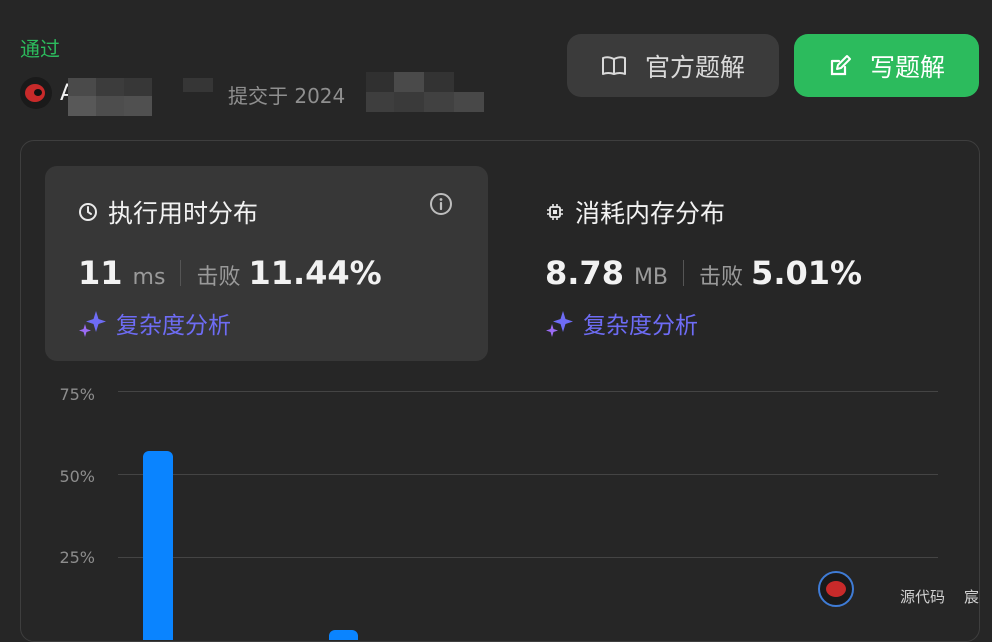 The height and width of the screenshot is (642, 992). I want to click on runtime-complexity-link: 复杂度分析, so click(154, 323).